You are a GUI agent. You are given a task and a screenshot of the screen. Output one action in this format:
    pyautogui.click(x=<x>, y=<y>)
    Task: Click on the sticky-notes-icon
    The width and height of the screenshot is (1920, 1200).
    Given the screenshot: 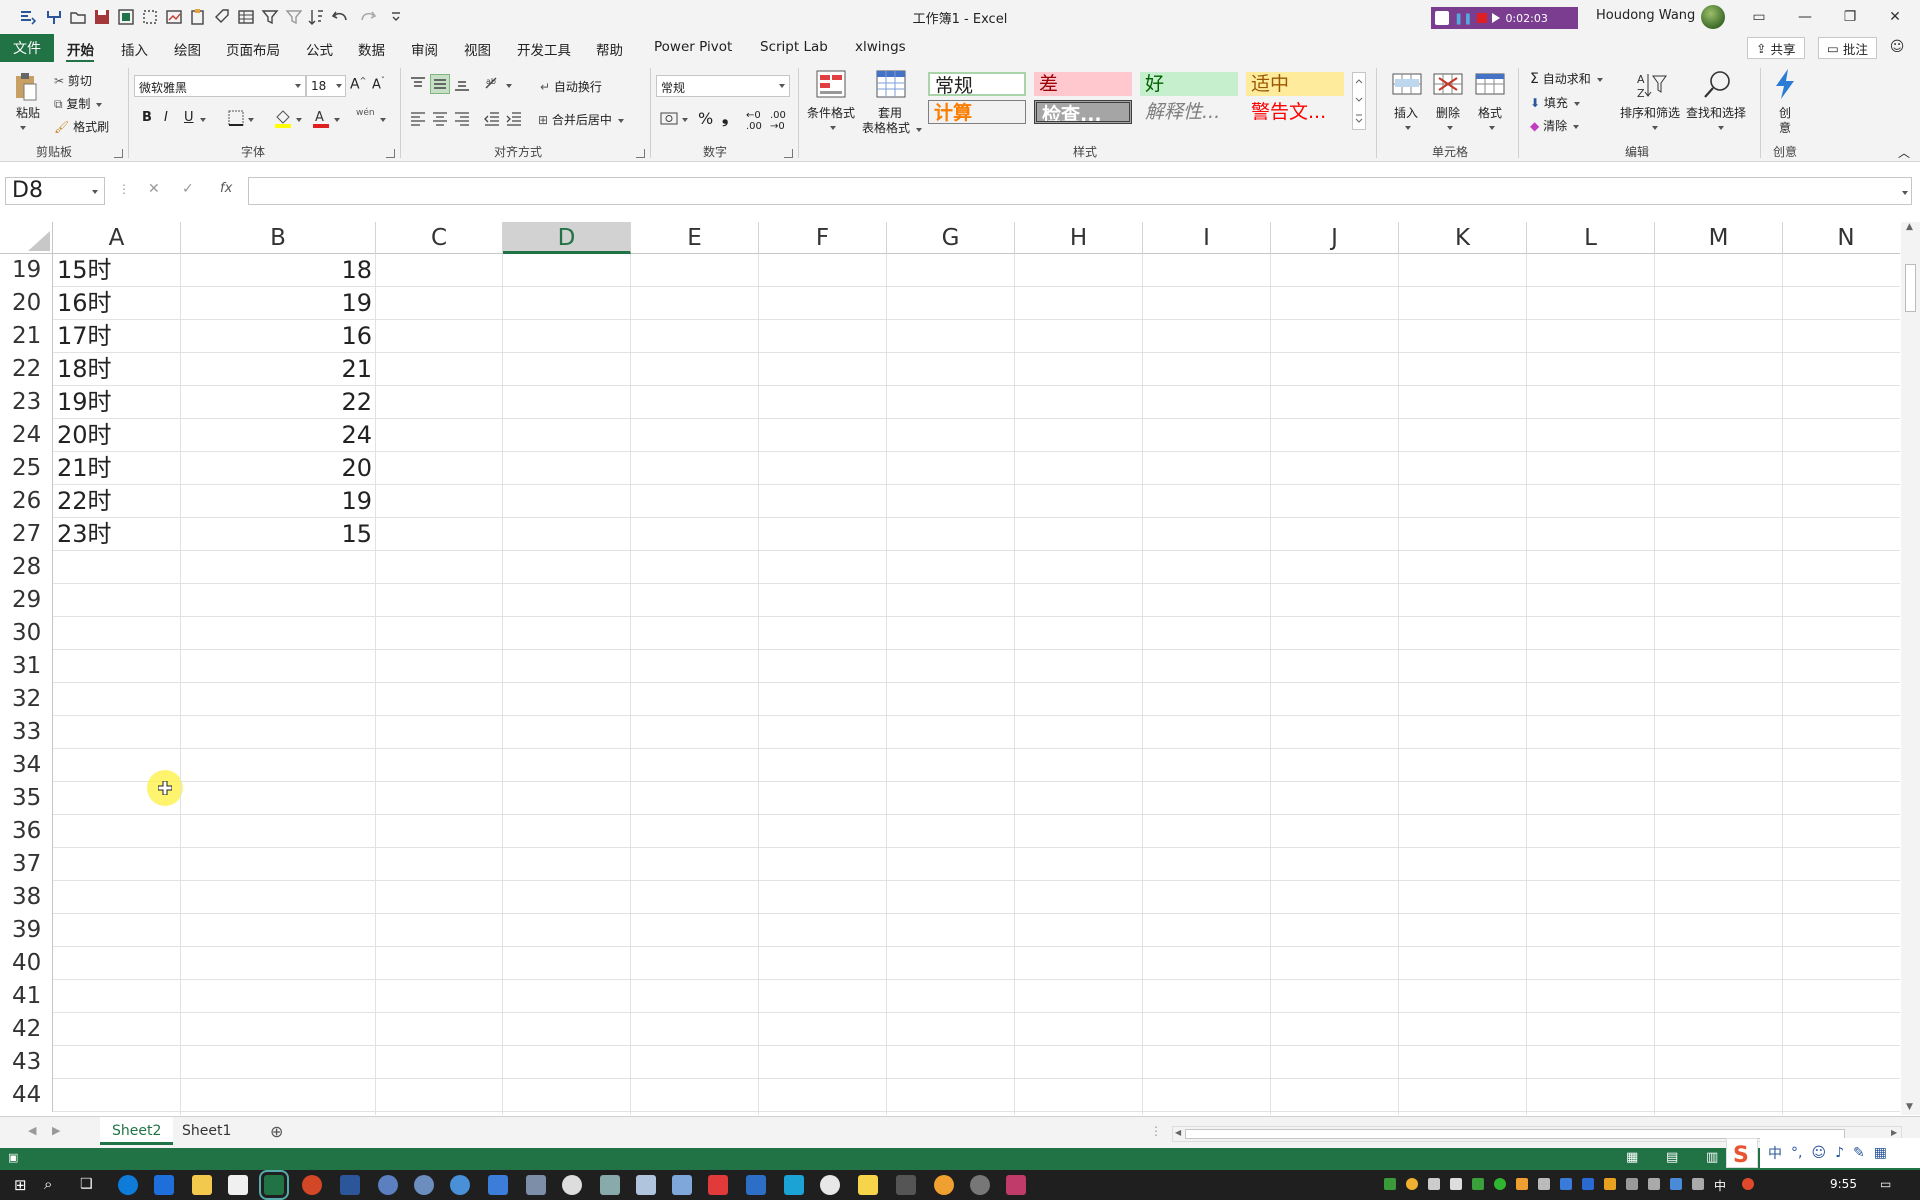 What is the action you would take?
    pyautogui.click(x=868, y=1185)
    